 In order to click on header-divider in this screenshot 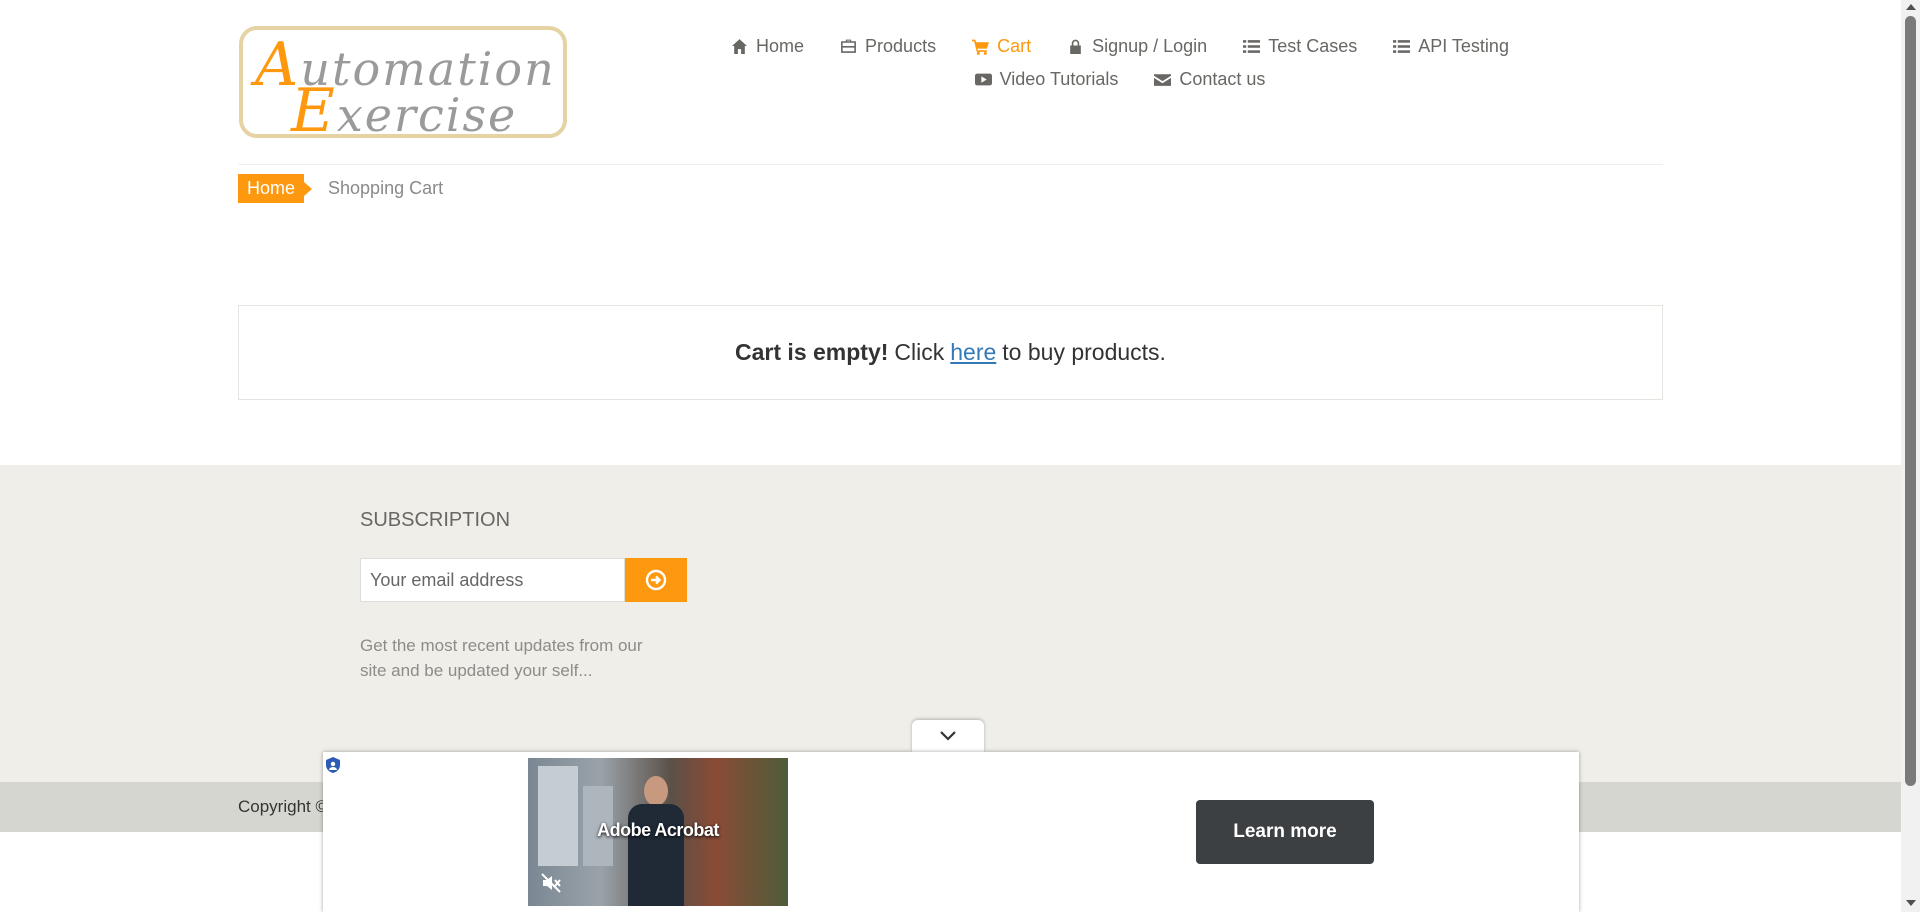, I will do `click(950, 164)`.